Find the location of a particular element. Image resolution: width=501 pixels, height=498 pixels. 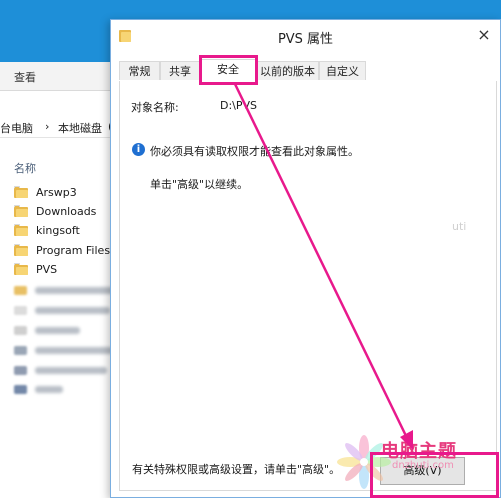

folder-name: kingsoft is located at coordinates (58, 230).